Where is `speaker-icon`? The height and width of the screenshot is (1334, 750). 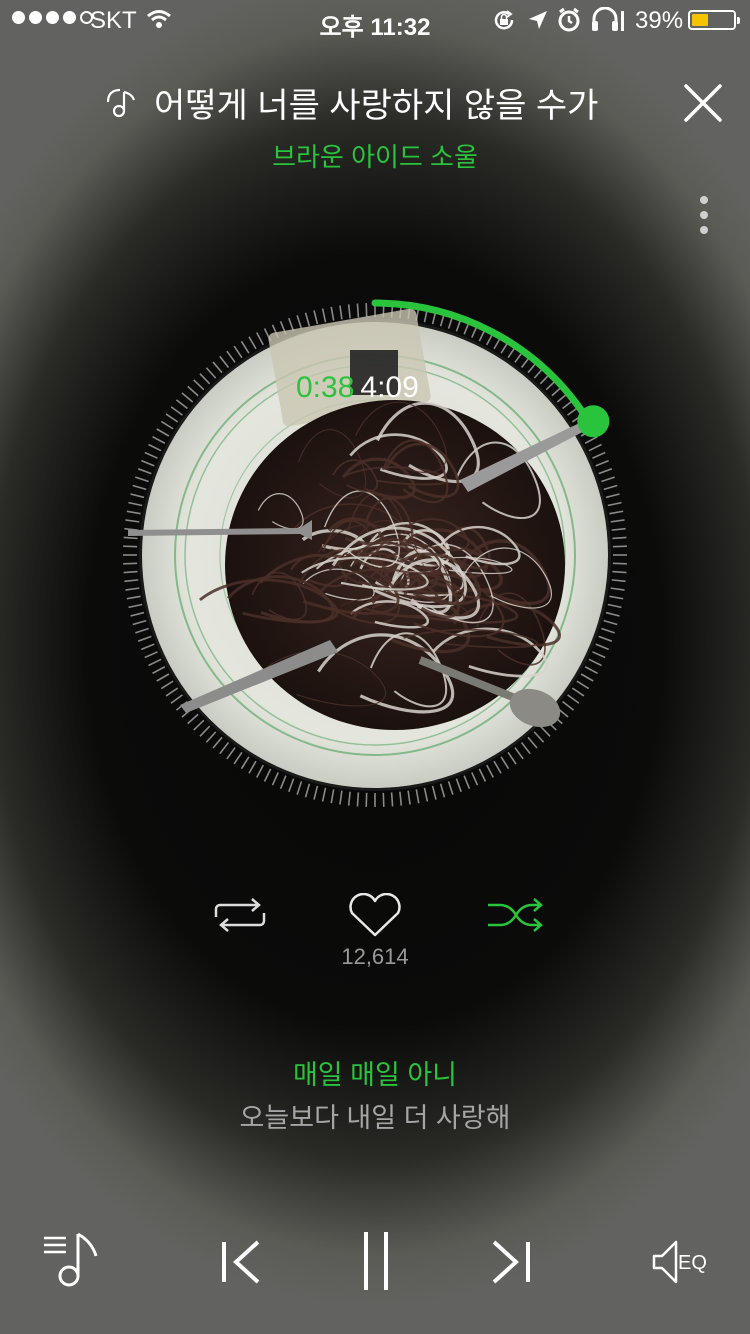 speaker-icon is located at coordinates (665, 1262).